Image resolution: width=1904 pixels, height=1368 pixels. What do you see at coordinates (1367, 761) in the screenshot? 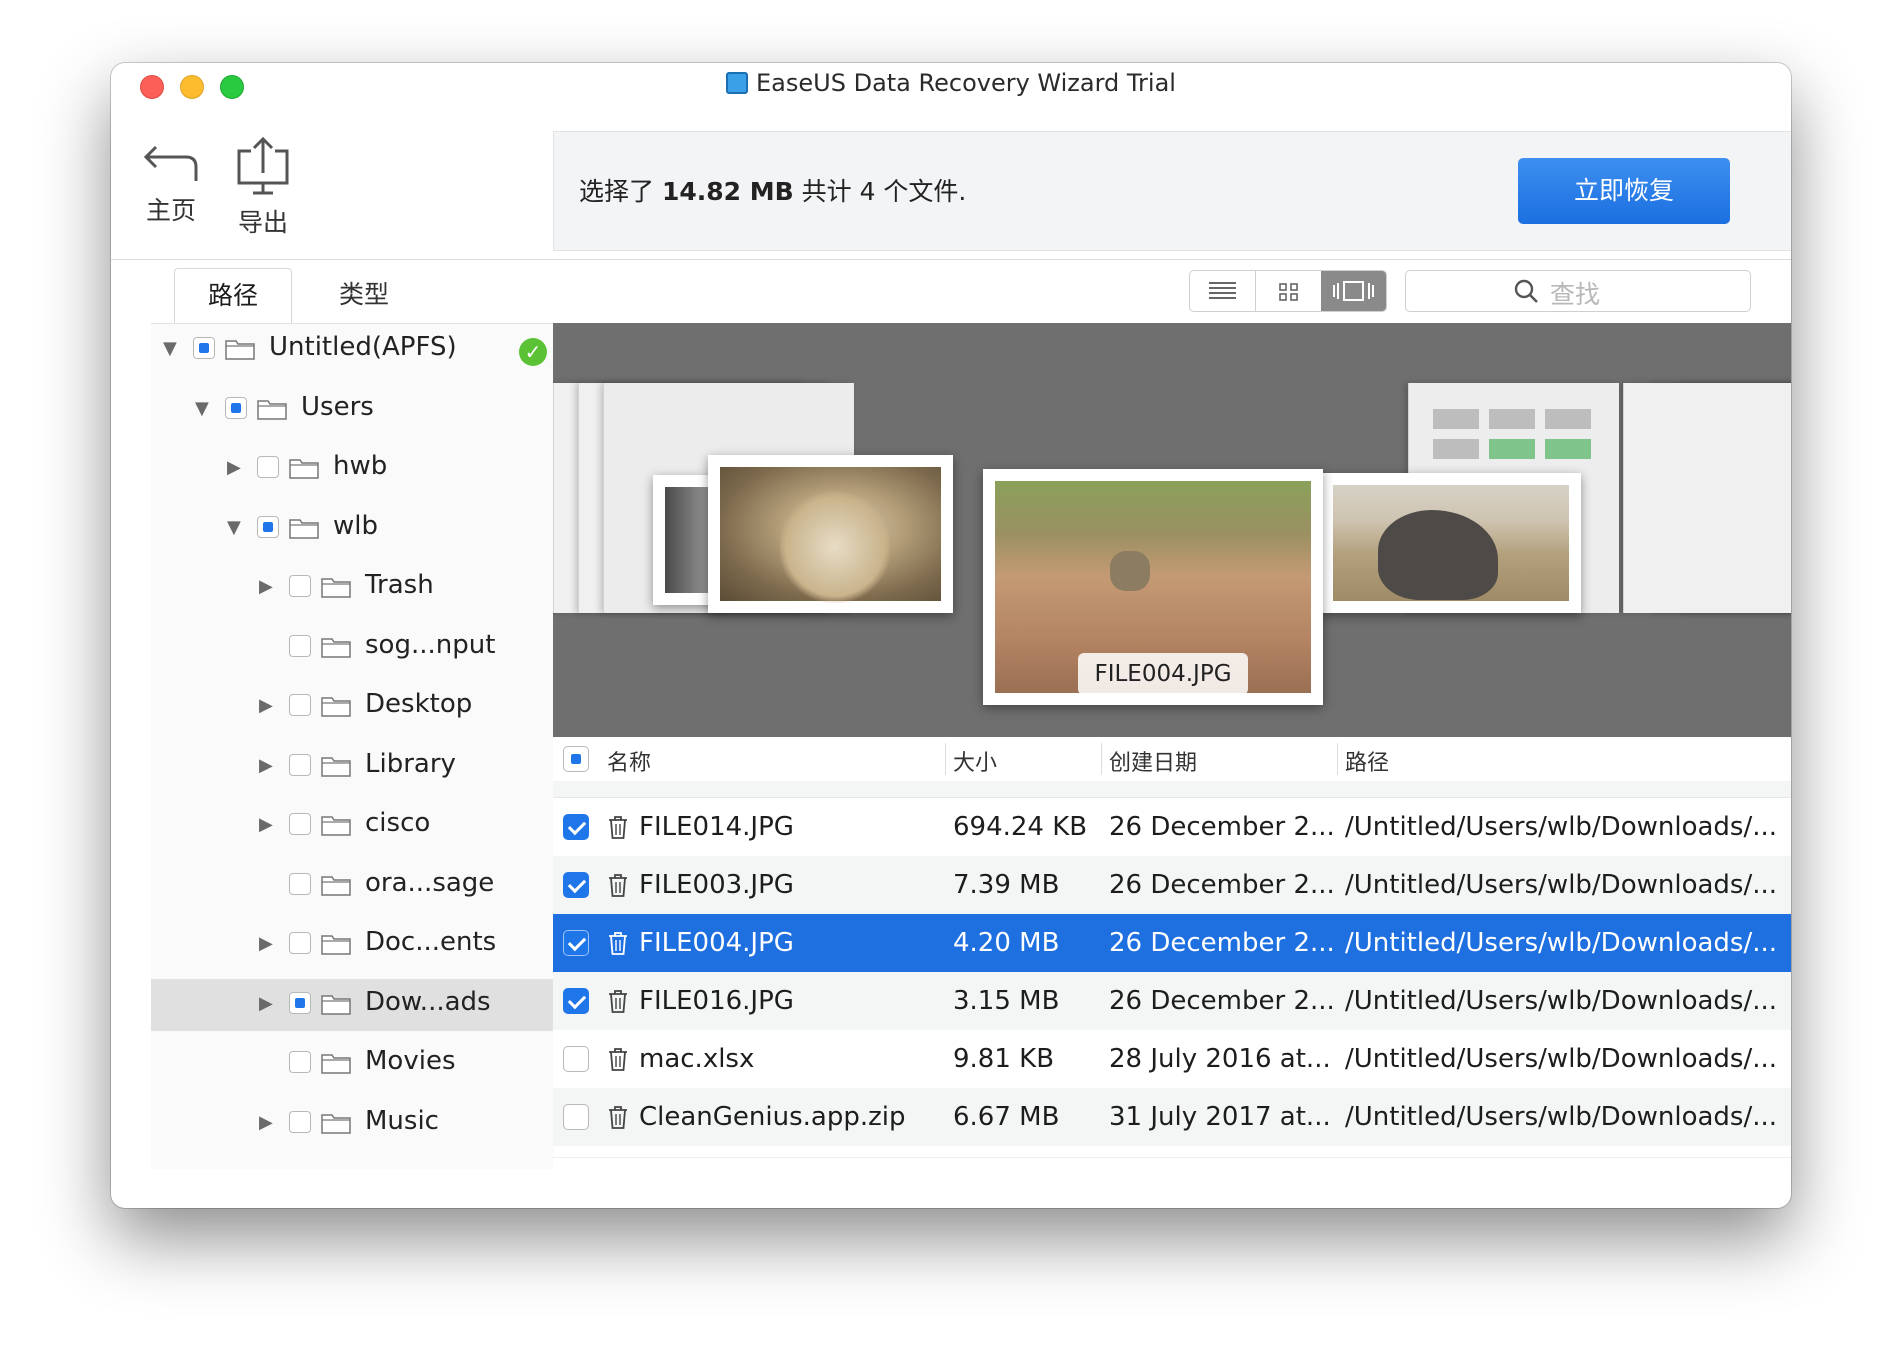
I see `column-header-path: 路径` at bounding box center [1367, 761].